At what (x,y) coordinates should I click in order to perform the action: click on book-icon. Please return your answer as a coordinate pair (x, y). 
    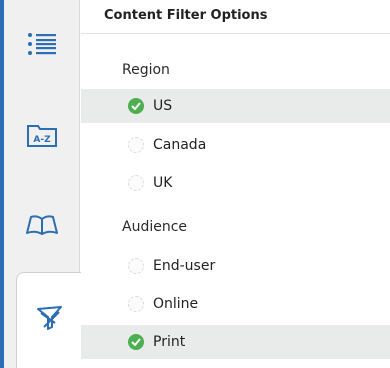
    Looking at the image, I should click on (42, 225).